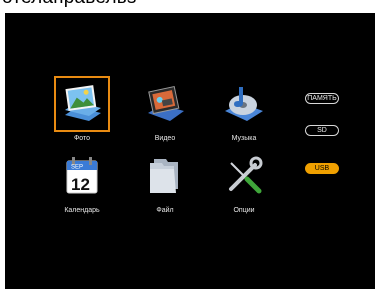 The height and width of the screenshot is (289, 379). I want to click on menu-item-video: Видео, so click(165, 111).